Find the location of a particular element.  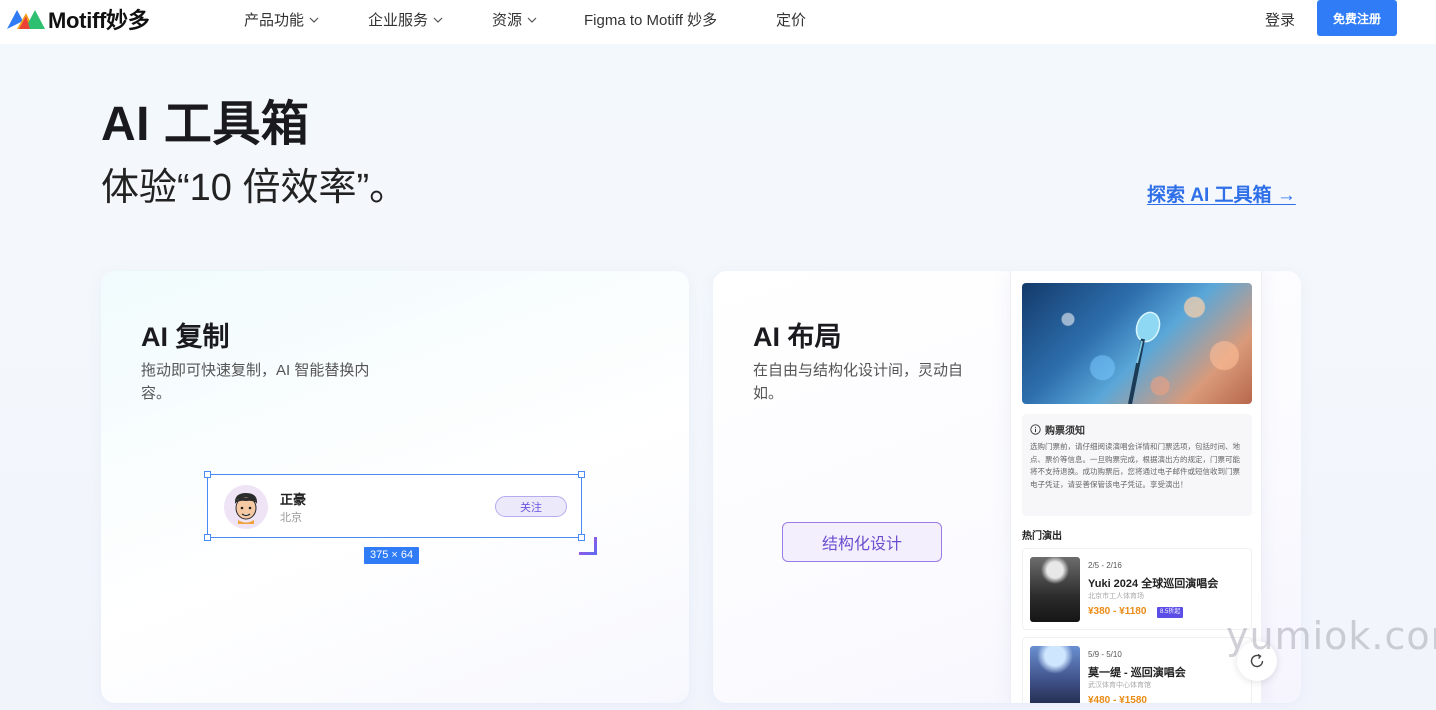

card-description: 在自由与结构化设计间，灵动自如。 is located at coordinates (858, 382).